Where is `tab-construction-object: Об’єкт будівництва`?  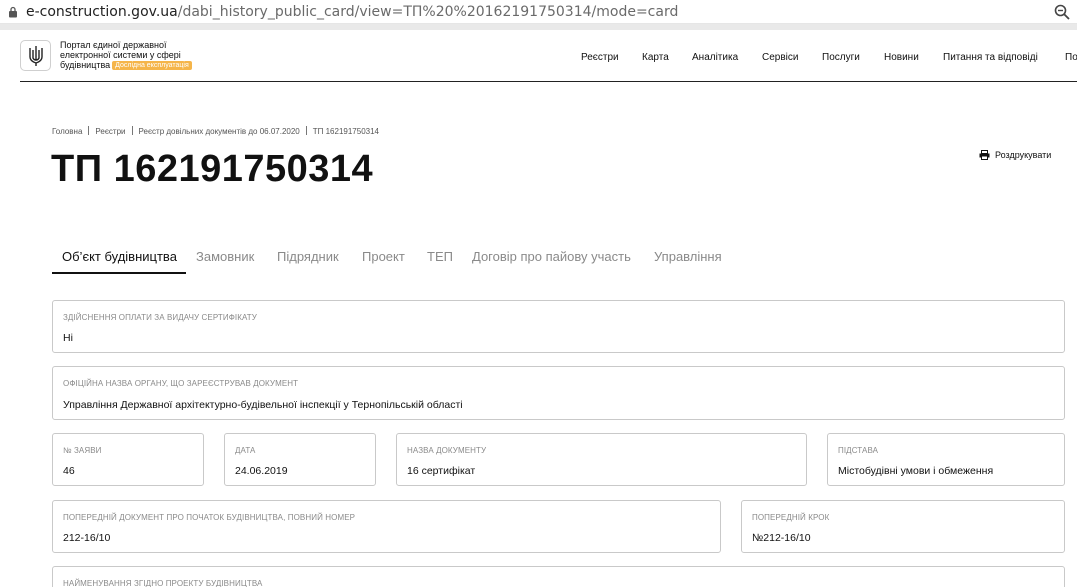
tab-construction-object: Об’єкт будівництва is located at coordinates (119, 256).